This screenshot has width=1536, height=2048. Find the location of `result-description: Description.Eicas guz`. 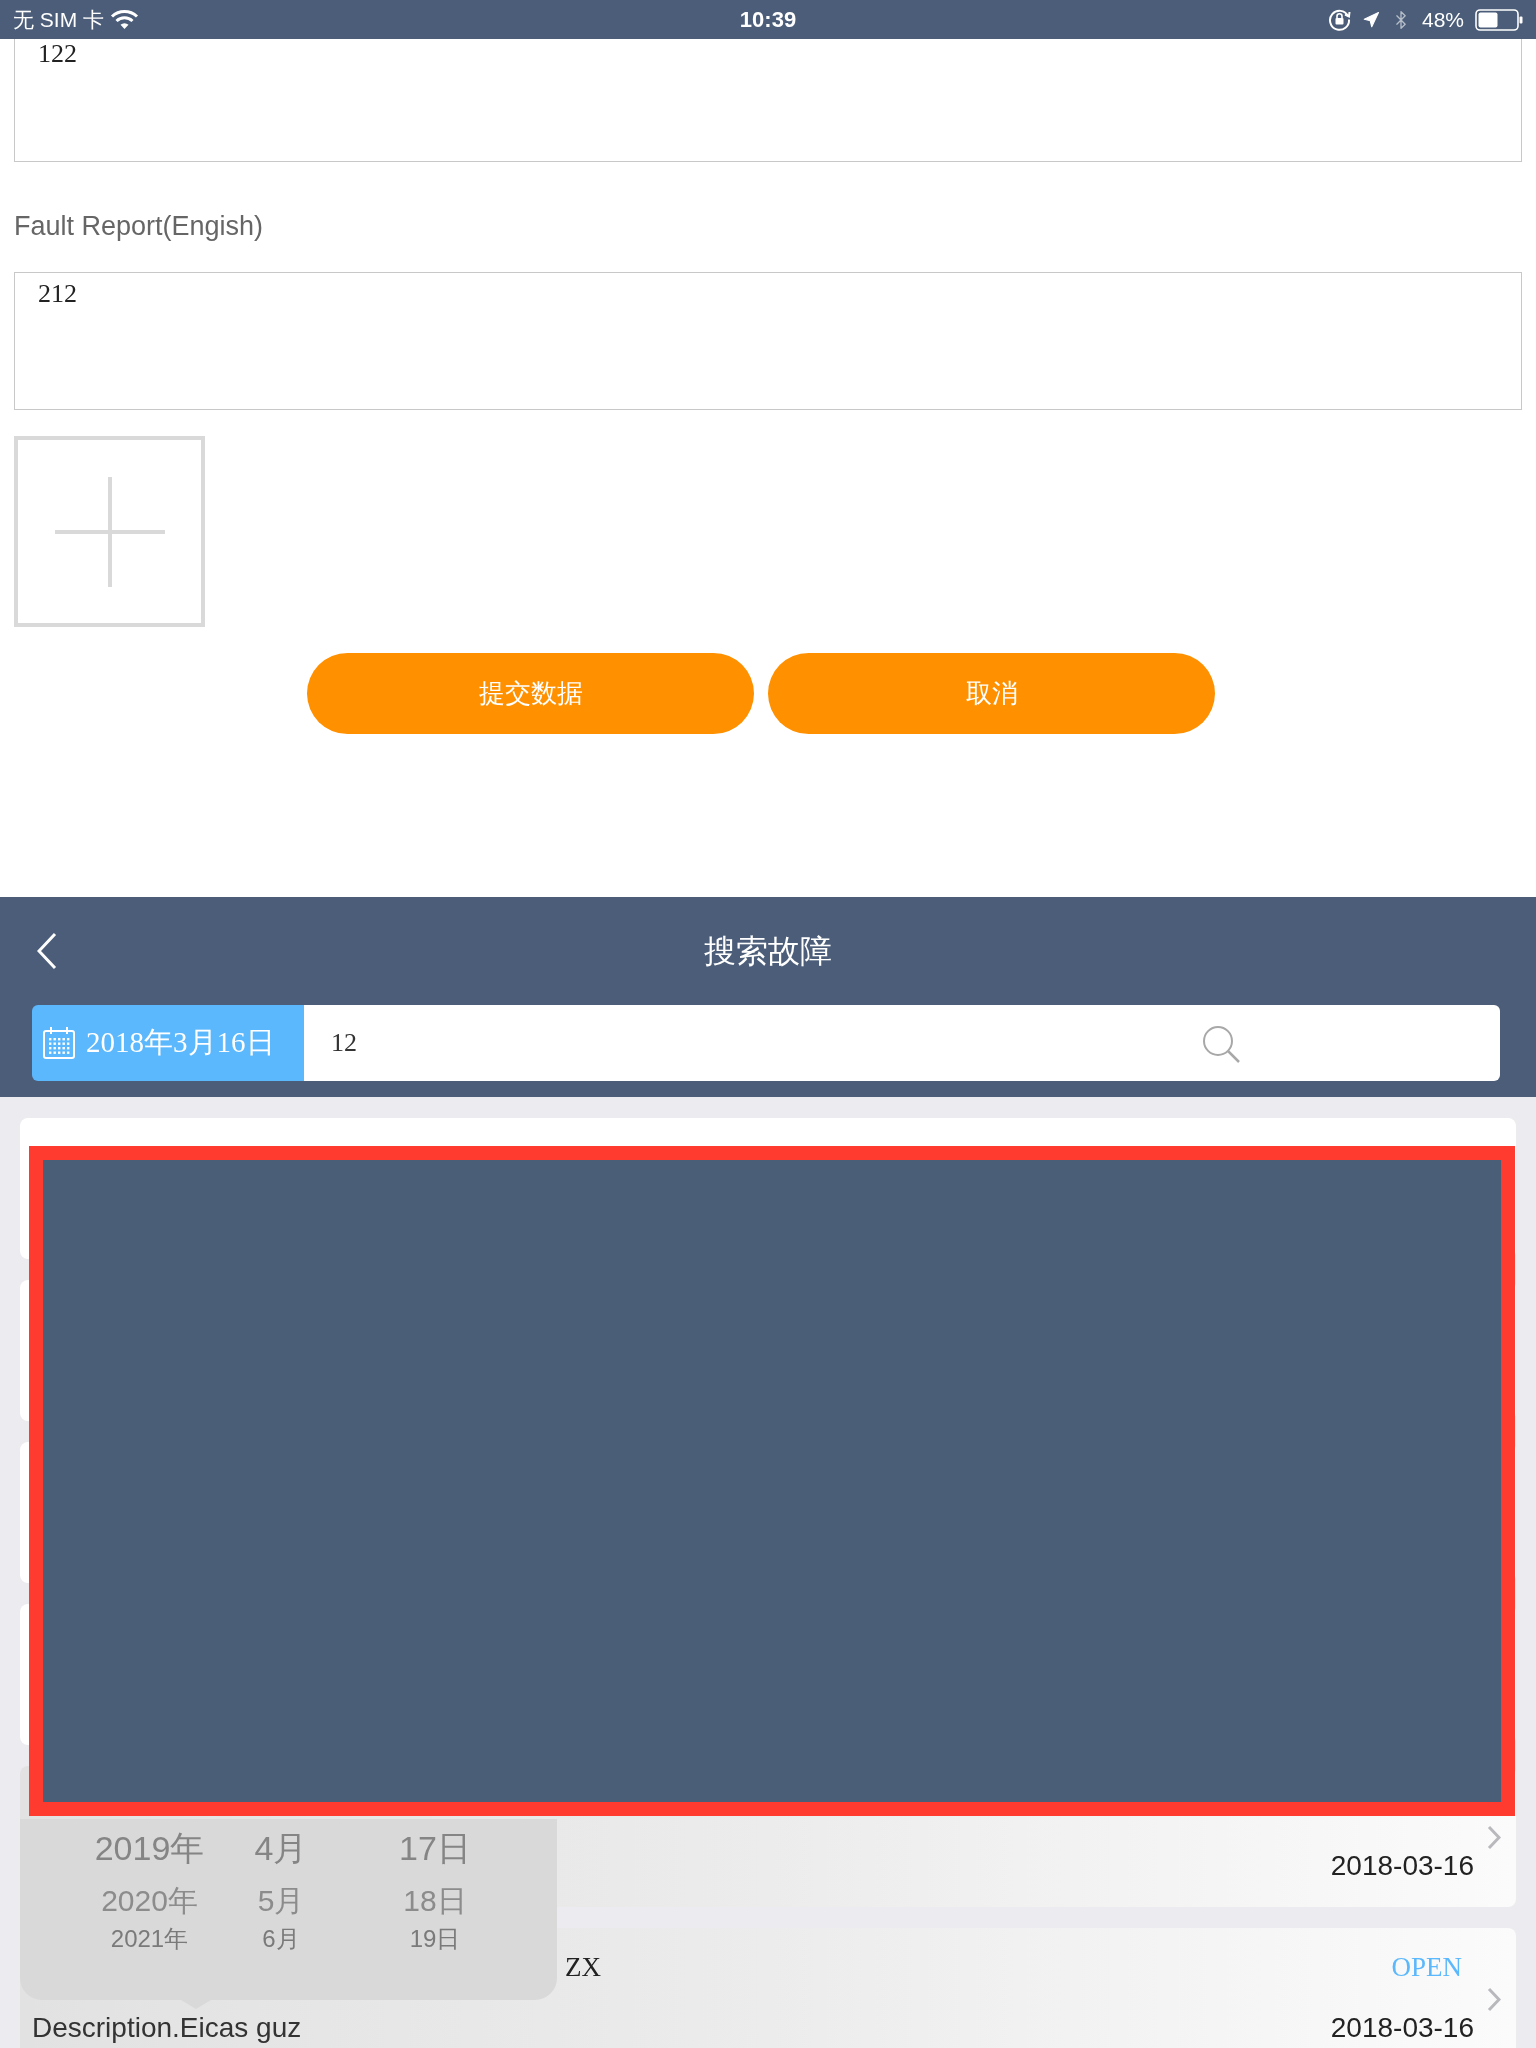

result-description: Description.Eicas guz is located at coordinates (167, 2028).